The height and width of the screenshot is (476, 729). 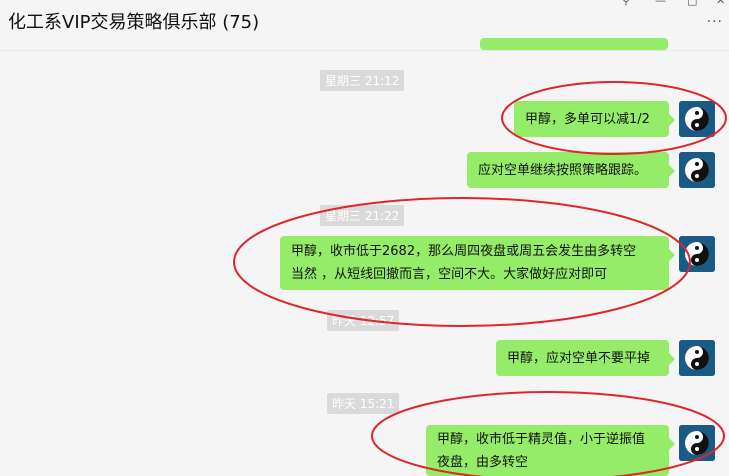 I want to click on message-text: 甲醇，收市低于2682，那么周四夜盘或周五会发生由多转空, so click(x=464, y=251).